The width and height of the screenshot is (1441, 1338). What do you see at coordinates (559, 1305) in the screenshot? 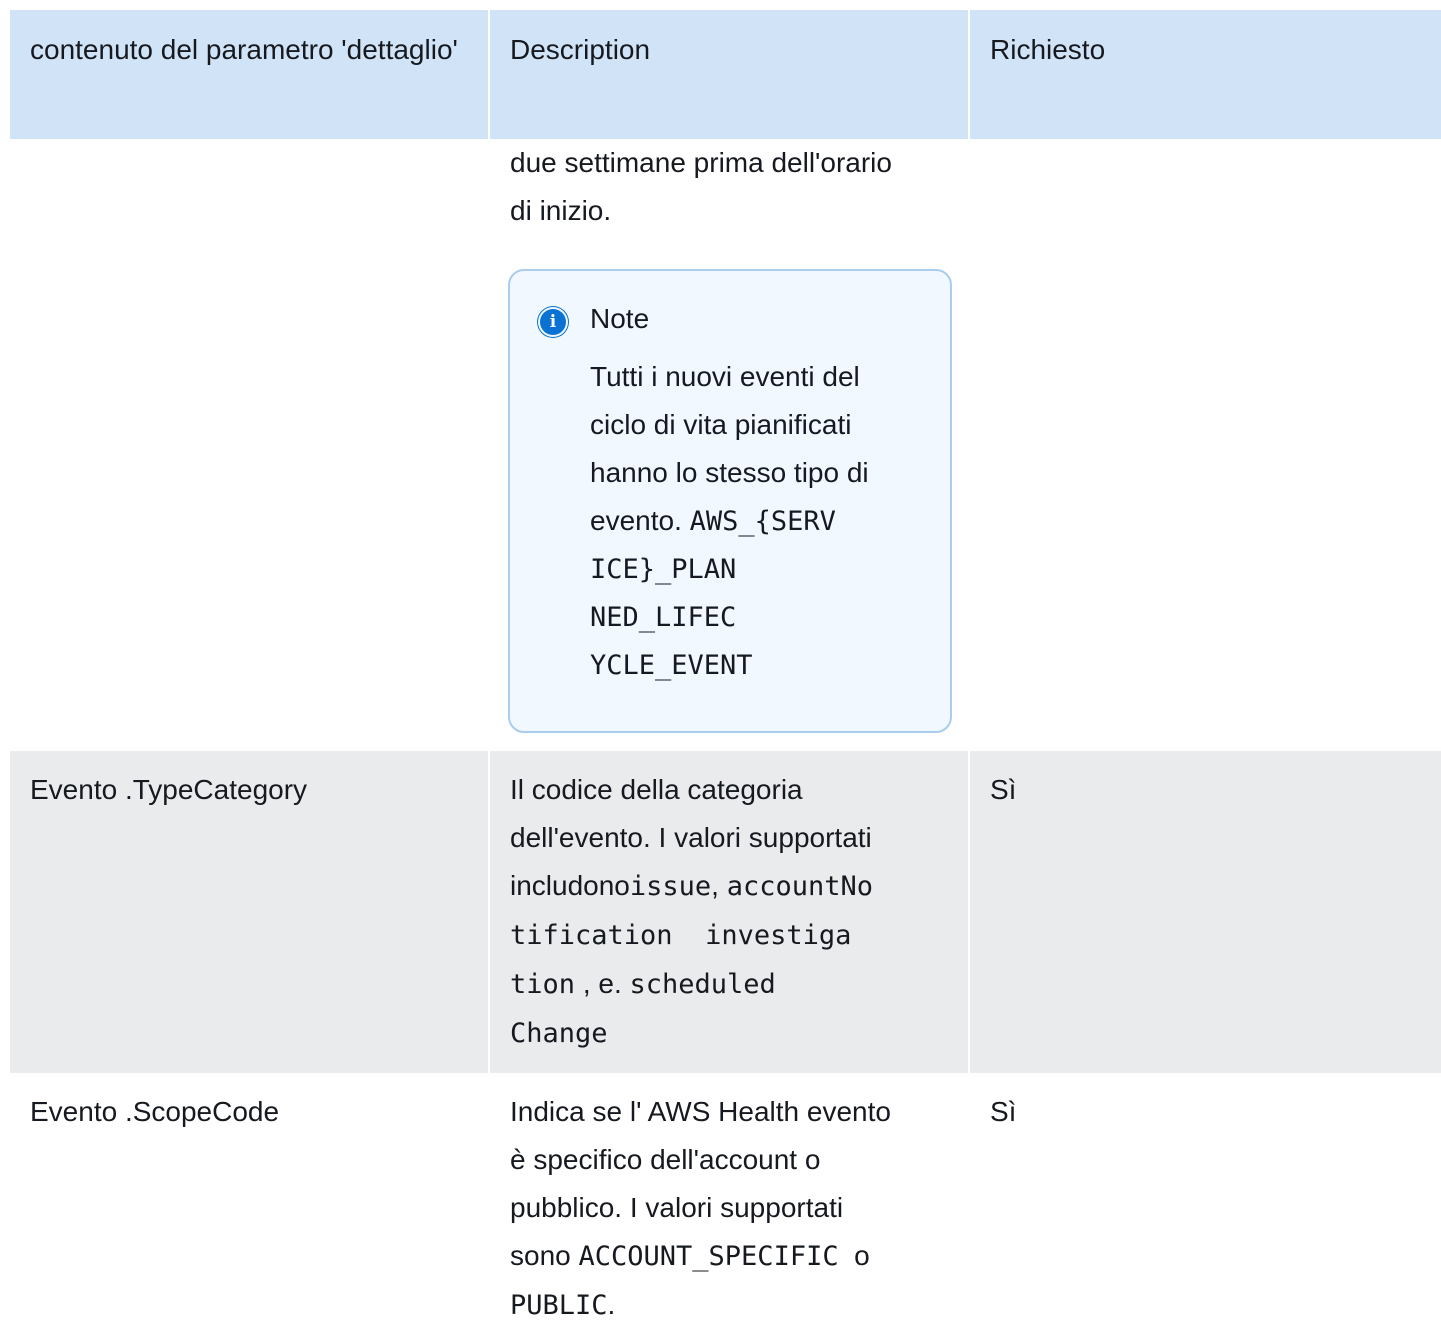
I see `code-public: PUBLIC` at bounding box center [559, 1305].